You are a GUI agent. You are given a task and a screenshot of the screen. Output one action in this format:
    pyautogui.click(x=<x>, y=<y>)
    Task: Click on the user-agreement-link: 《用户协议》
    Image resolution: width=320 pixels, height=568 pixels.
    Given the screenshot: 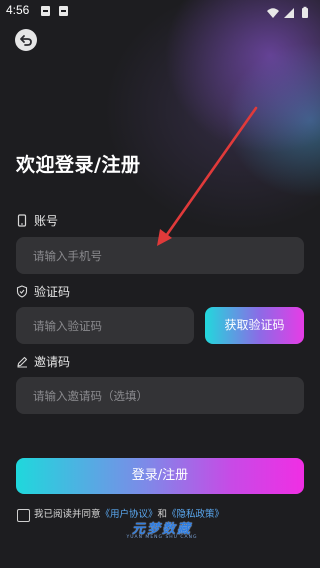 What is the action you would take?
    pyautogui.click(x=129, y=514)
    